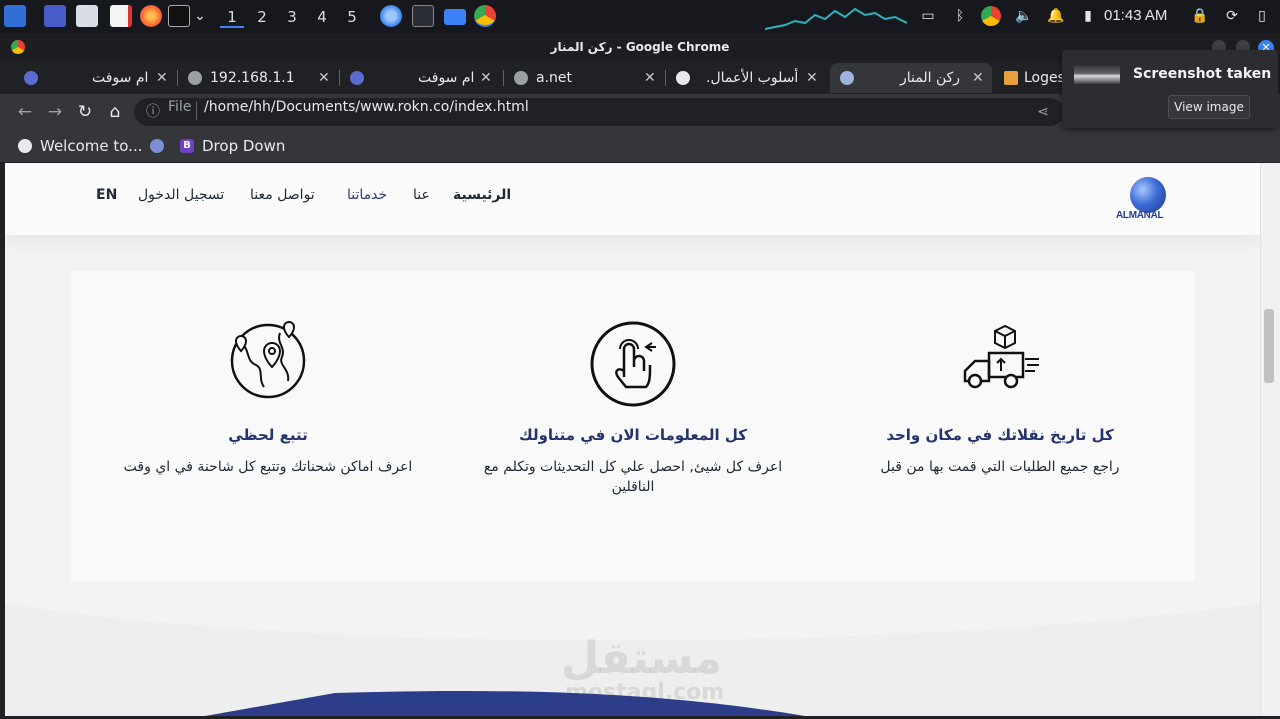  Describe the element at coordinates (232, 17) in the screenshot. I see `workspace-1: 1` at that location.